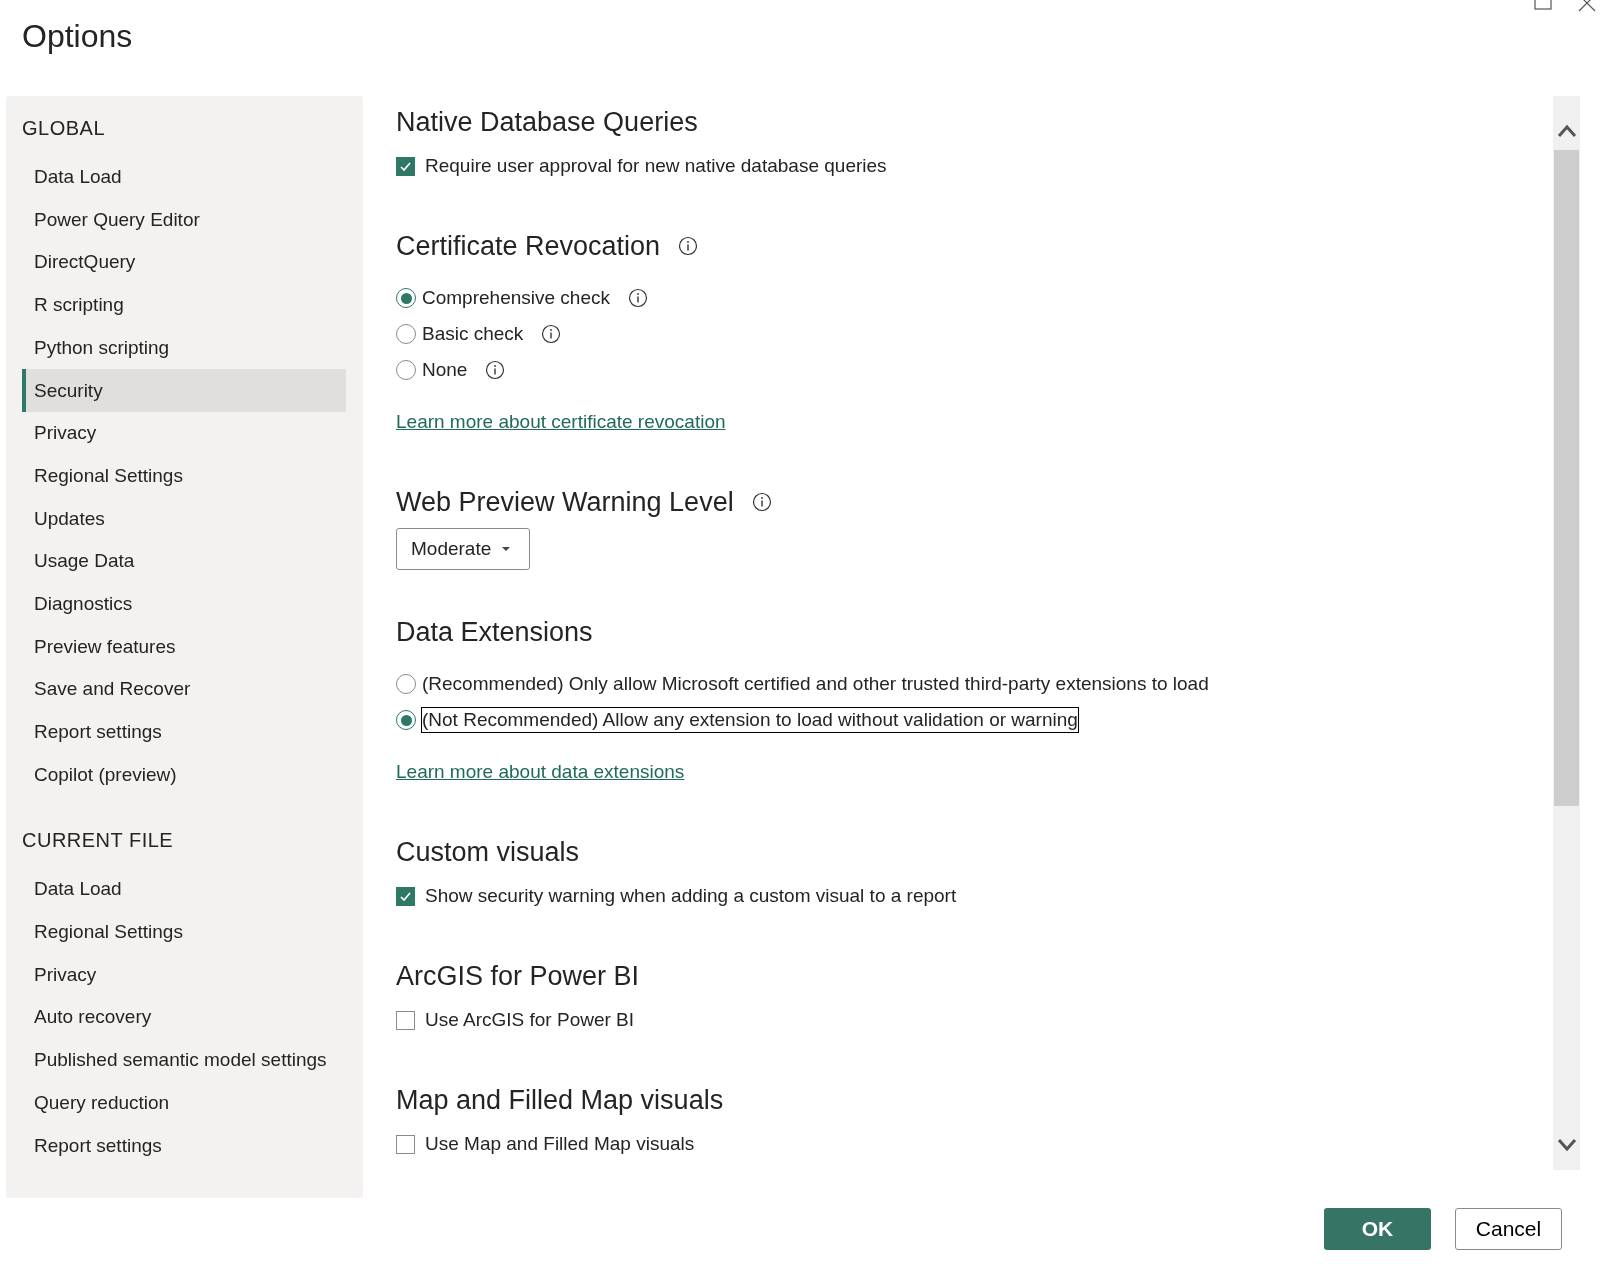 The width and height of the screenshot is (1600, 1279). Describe the element at coordinates (184, 775) in the screenshot. I see `sidebar-item: Copilot (preview)` at that location.